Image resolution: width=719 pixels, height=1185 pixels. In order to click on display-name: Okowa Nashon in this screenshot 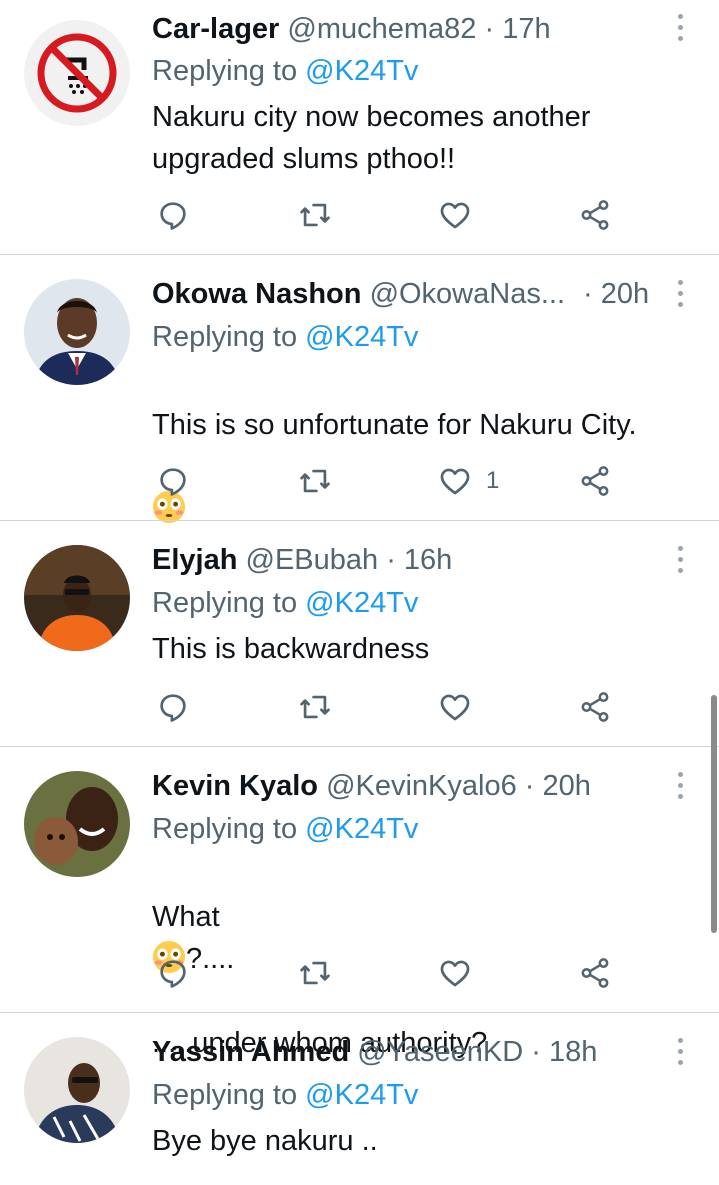, I will do `click(257, 294)`.